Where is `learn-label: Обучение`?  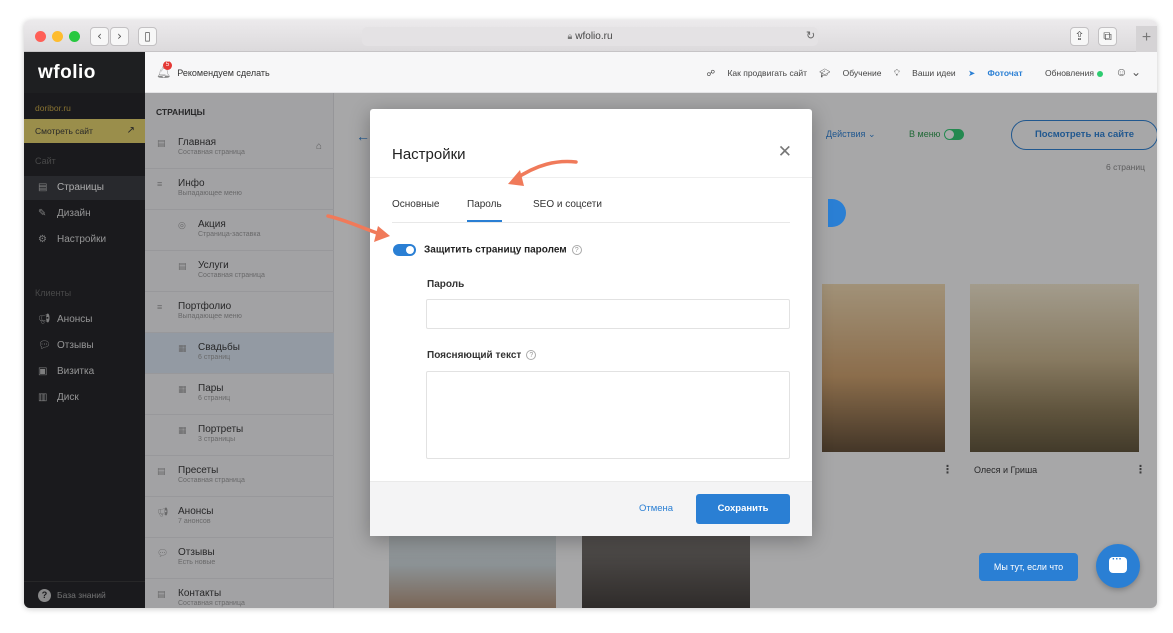 learn-label: Обучение is located at coordinates (862, 73).